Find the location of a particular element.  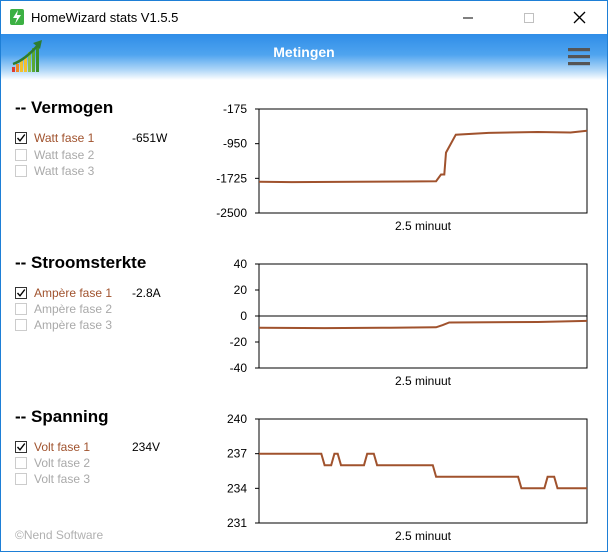

chart-spanning: 240 237 234 231 2.5 minuut is located at coordinates (407, 477).